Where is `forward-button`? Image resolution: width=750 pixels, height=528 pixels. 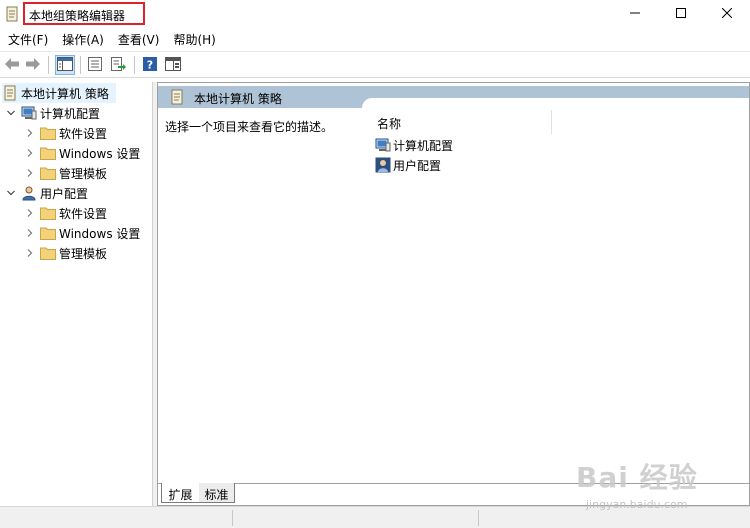
forward-button is located at coordinates (33, 65).